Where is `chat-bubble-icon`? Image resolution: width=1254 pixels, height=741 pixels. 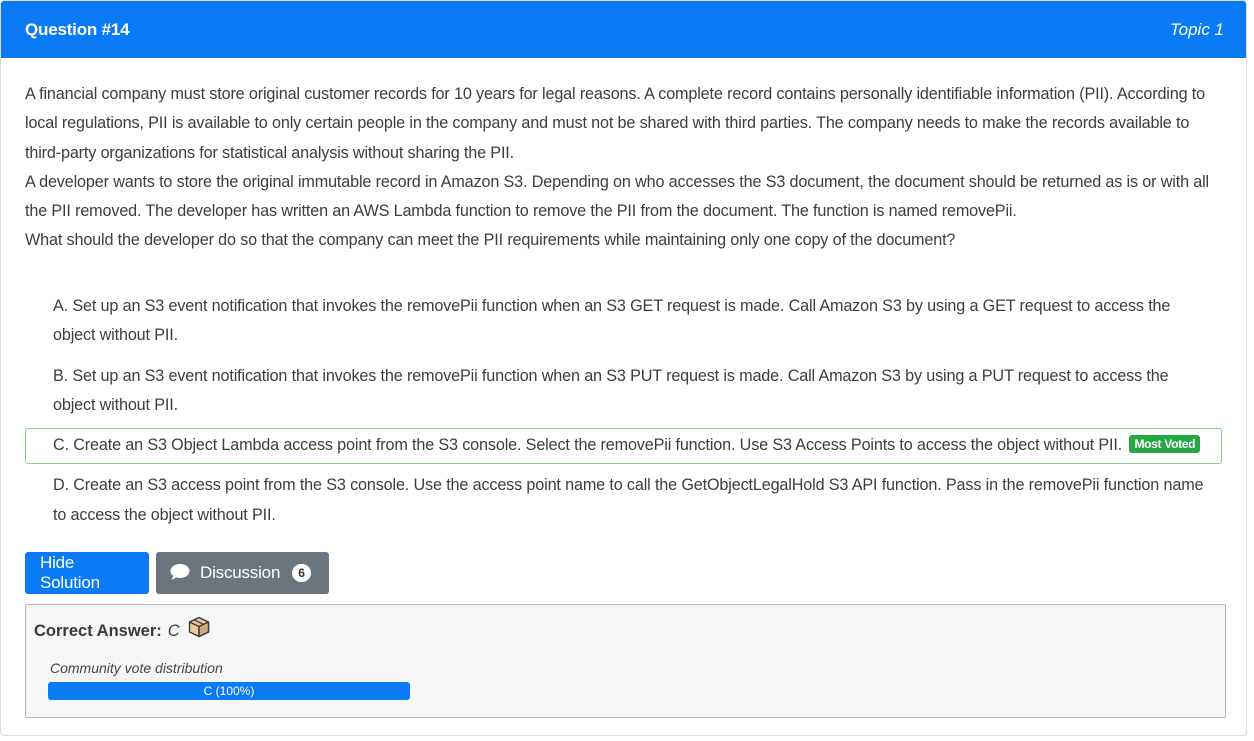 chat-bubble-icon is located at coordinates (180, 574).